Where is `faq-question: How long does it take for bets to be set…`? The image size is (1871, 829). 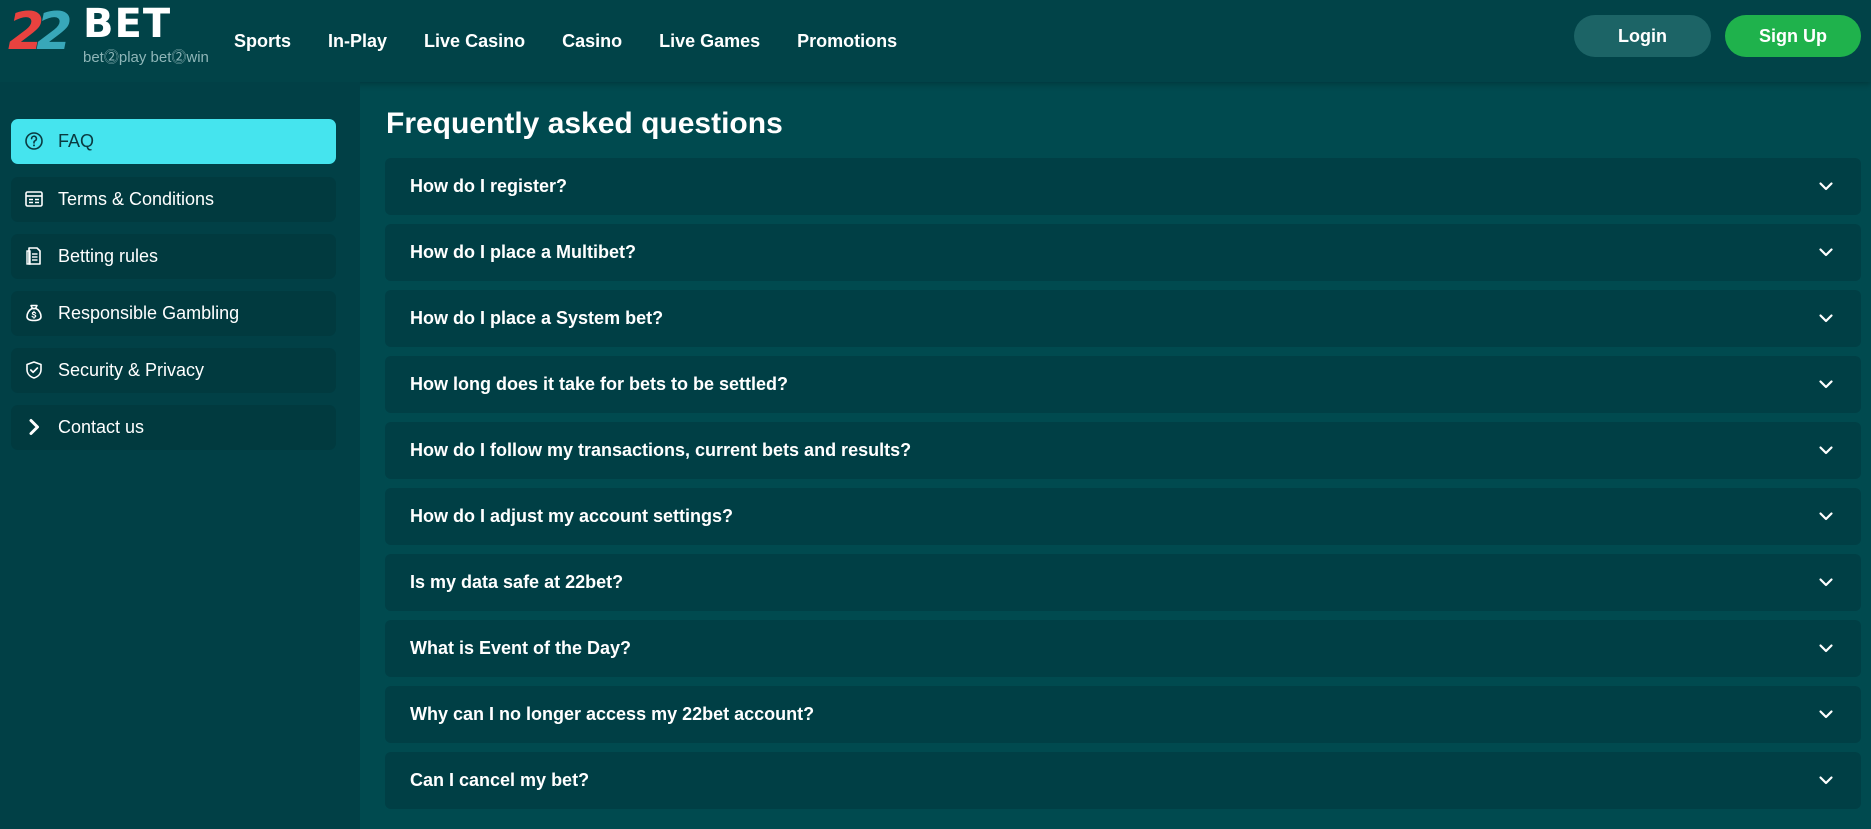 faq-question: How long does it take for bets to be set… is located at coordinates (599, 384).